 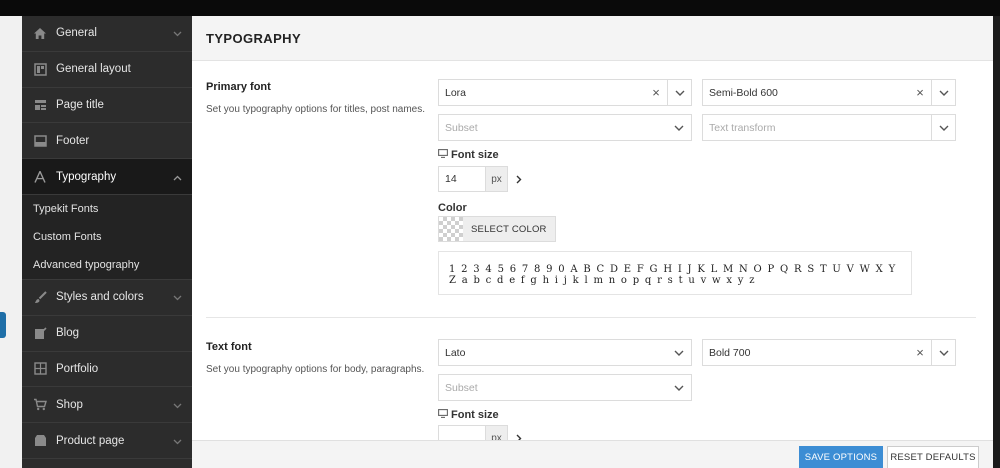 What do you see at coordinates (455, 352) in the screenshot?
I see `selected-value: Lato` at bounding box center [455, 352].